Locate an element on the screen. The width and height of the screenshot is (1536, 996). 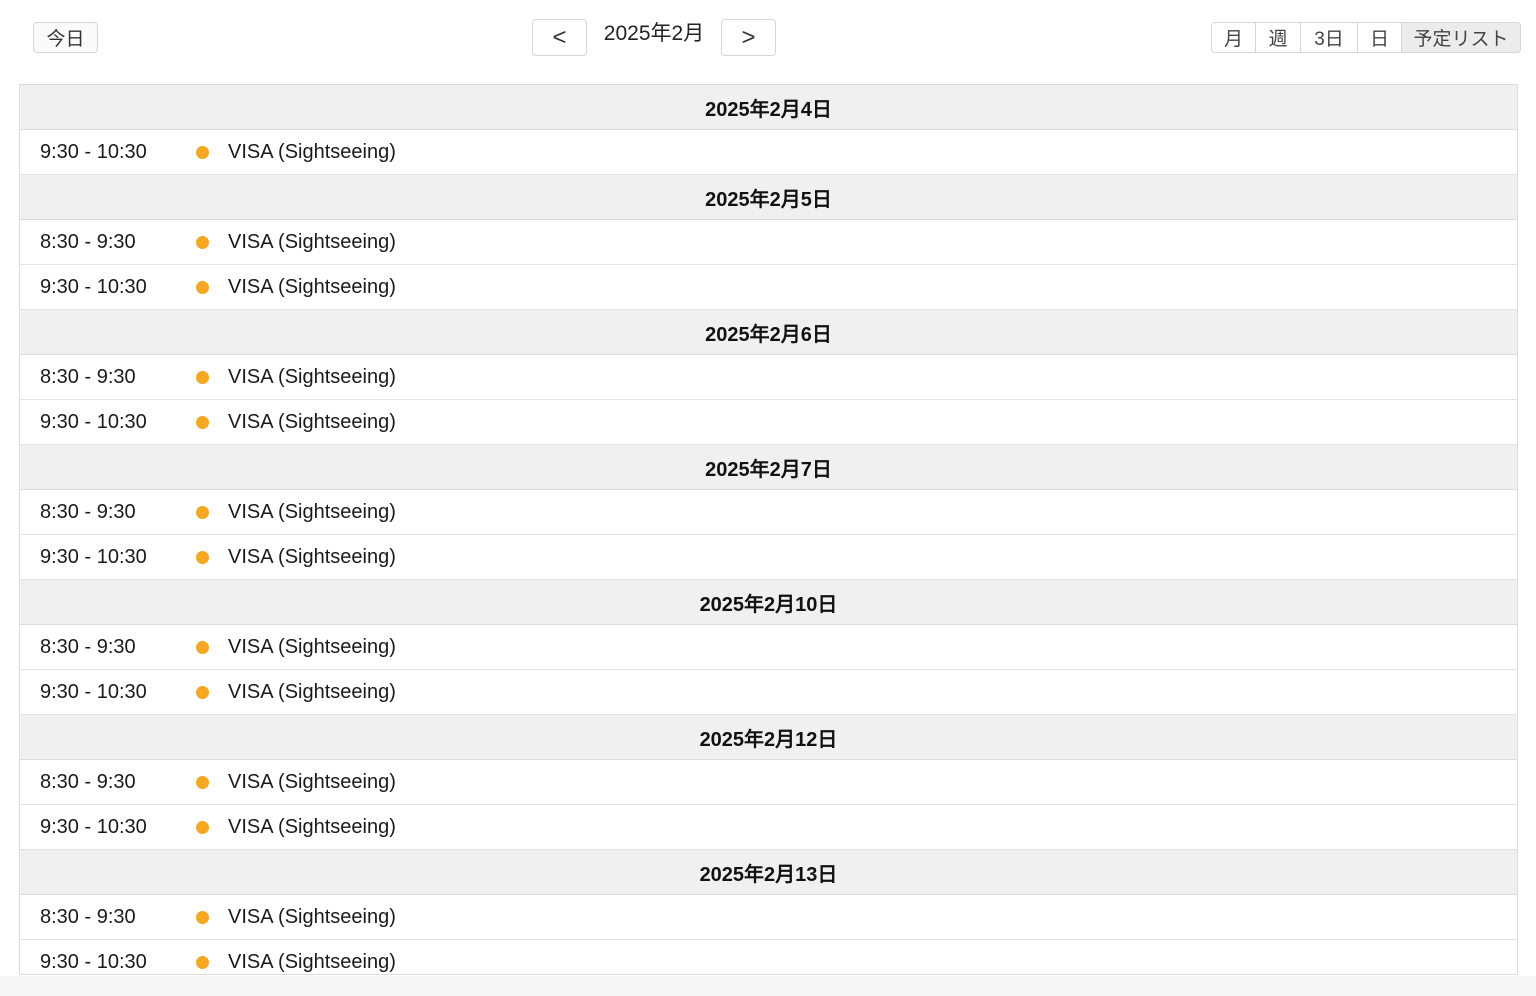
day-header: 2025年2月12日 is located at coordinates (768, 737).